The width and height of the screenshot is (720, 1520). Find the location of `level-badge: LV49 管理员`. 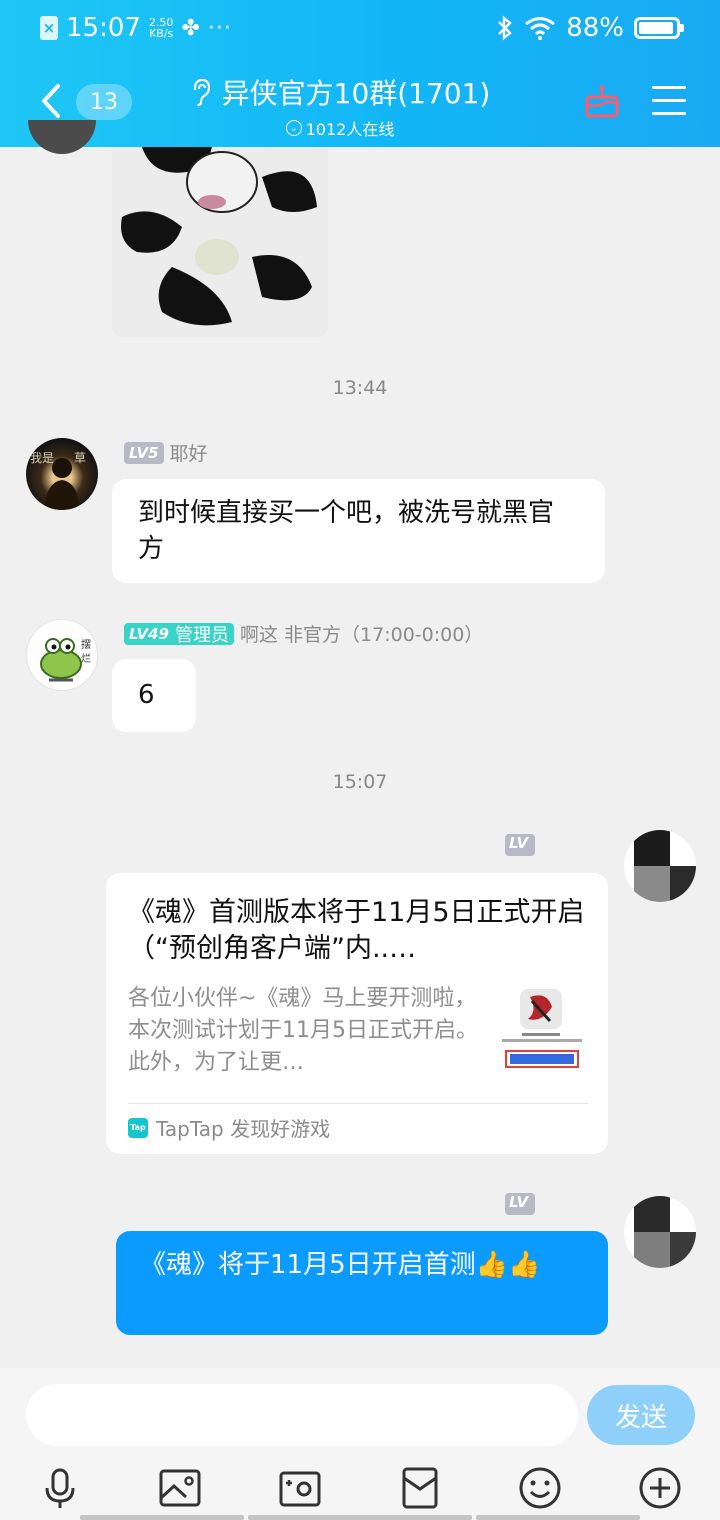

level-badge: LV49 管理员 is located at coordinates (179, 634).